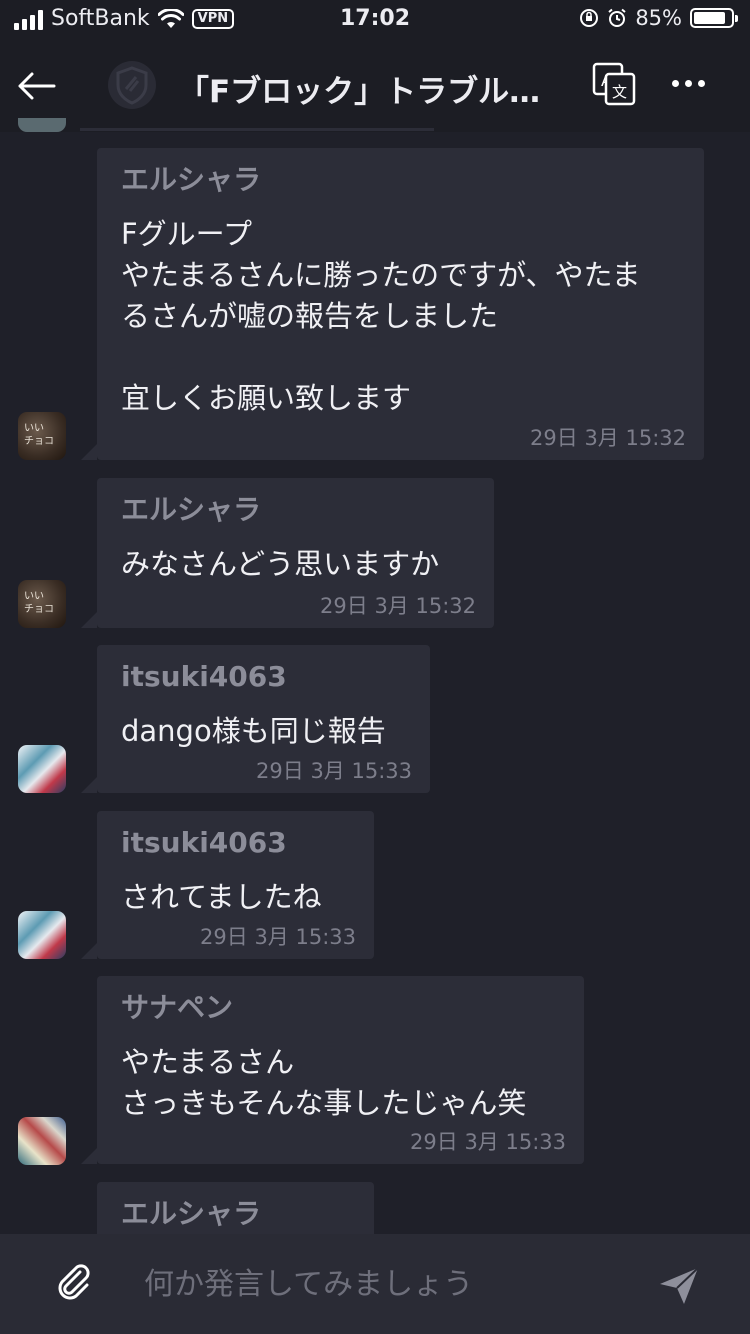 The height and width of the screenshot is (1334, 750). I want to click on message-bubble: itsuki4063 dango様も同じ報告 29日 3月 15:33, so click(255, 719).